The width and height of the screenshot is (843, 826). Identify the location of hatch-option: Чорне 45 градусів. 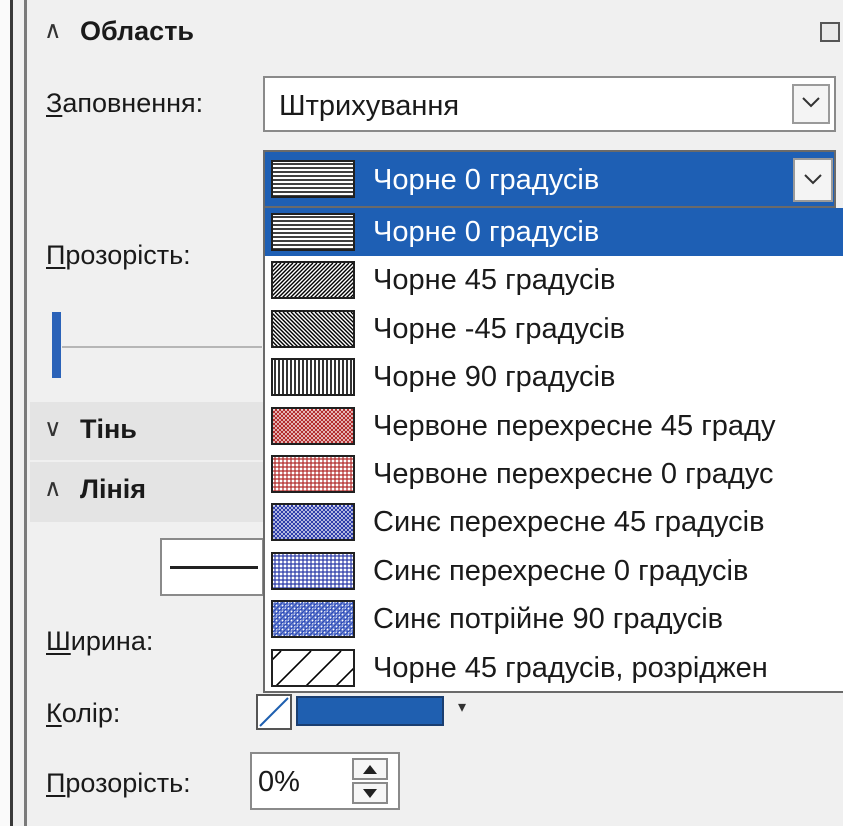
(554, 280).